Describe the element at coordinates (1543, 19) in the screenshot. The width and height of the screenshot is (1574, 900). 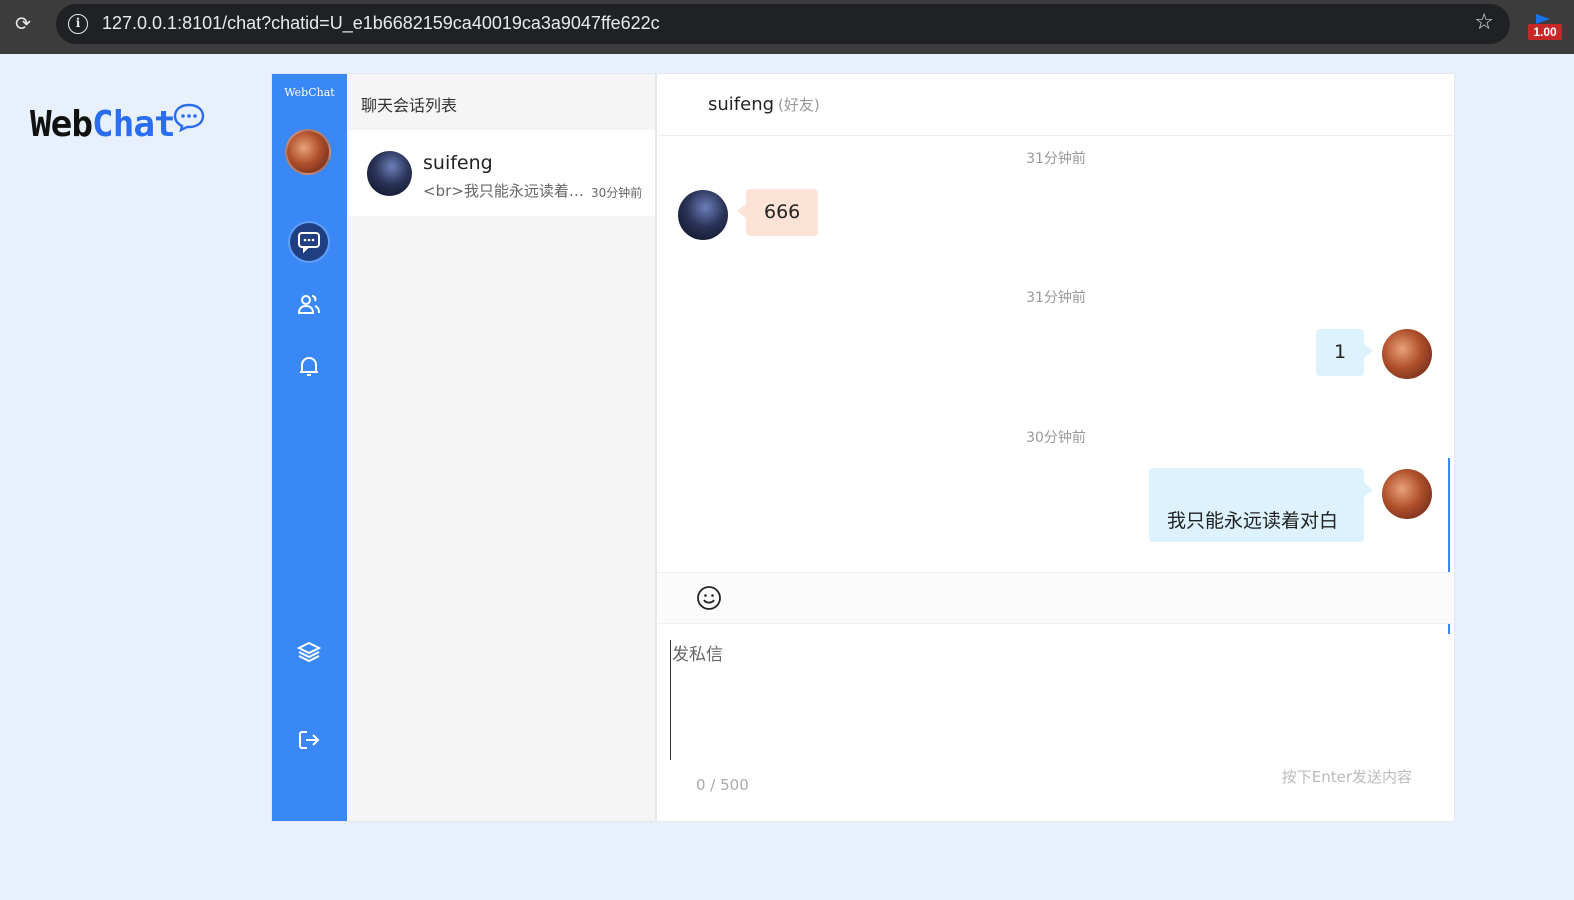
I see `flag-icon` at that location.